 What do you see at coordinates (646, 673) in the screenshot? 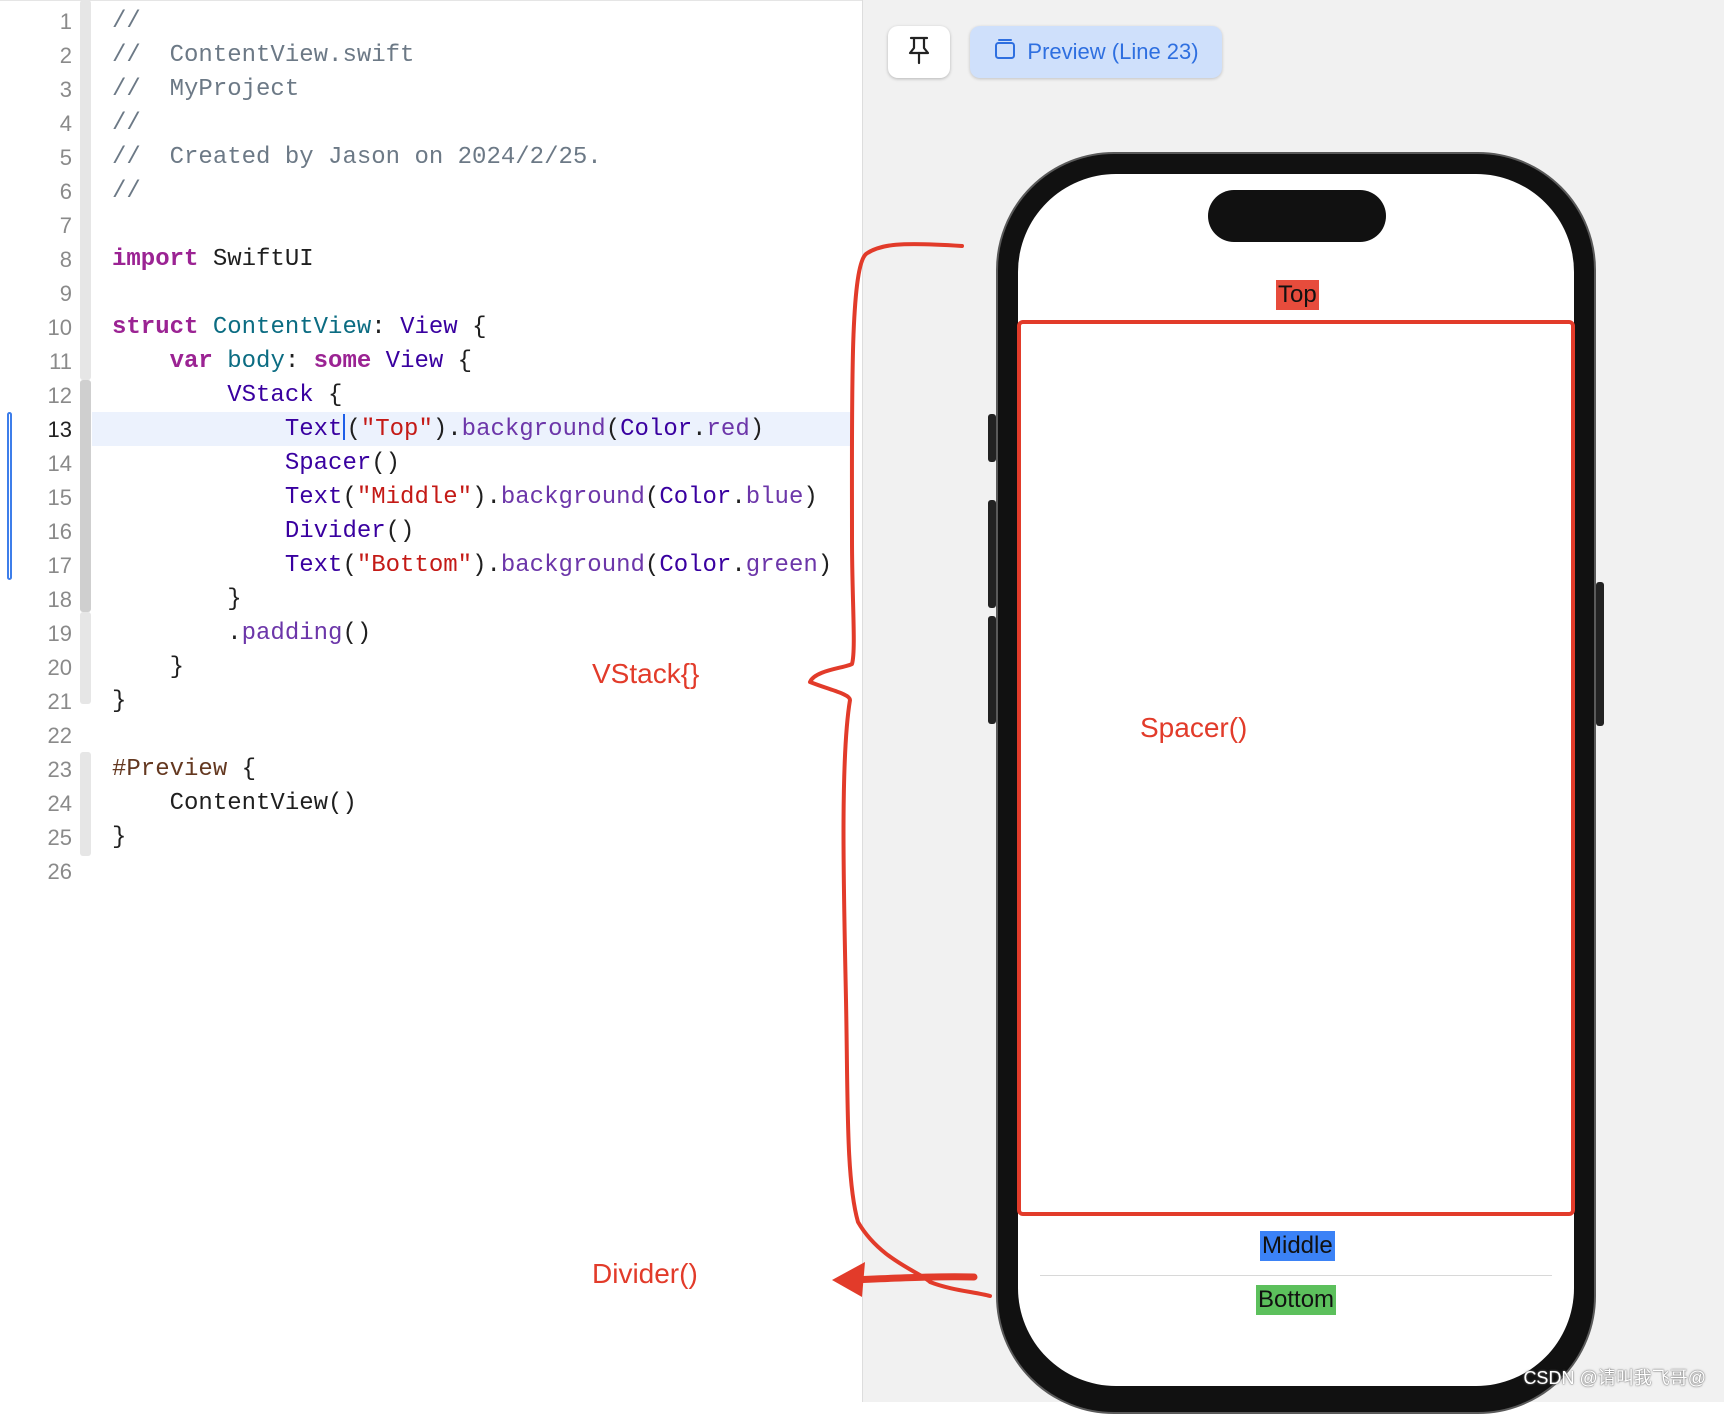
I see `vstack-annotation: VStack{}` at bounding box center [646, 673].